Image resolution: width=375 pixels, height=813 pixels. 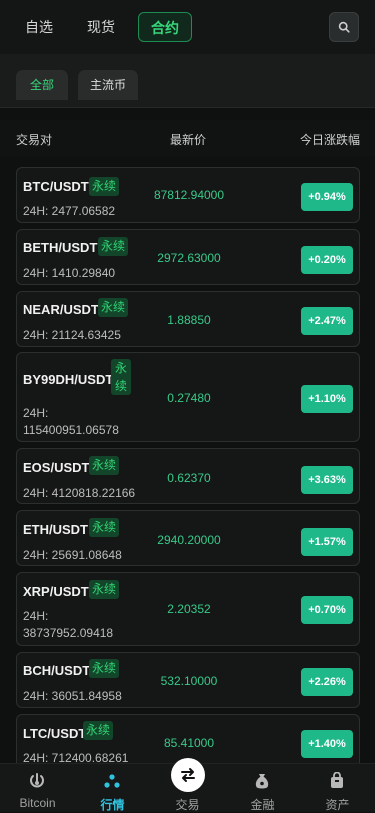 What do you see at coordinates (57, 670) in the screenshot?
I see `pair-name: BCH/USDT` at bounding box center [57, 670].